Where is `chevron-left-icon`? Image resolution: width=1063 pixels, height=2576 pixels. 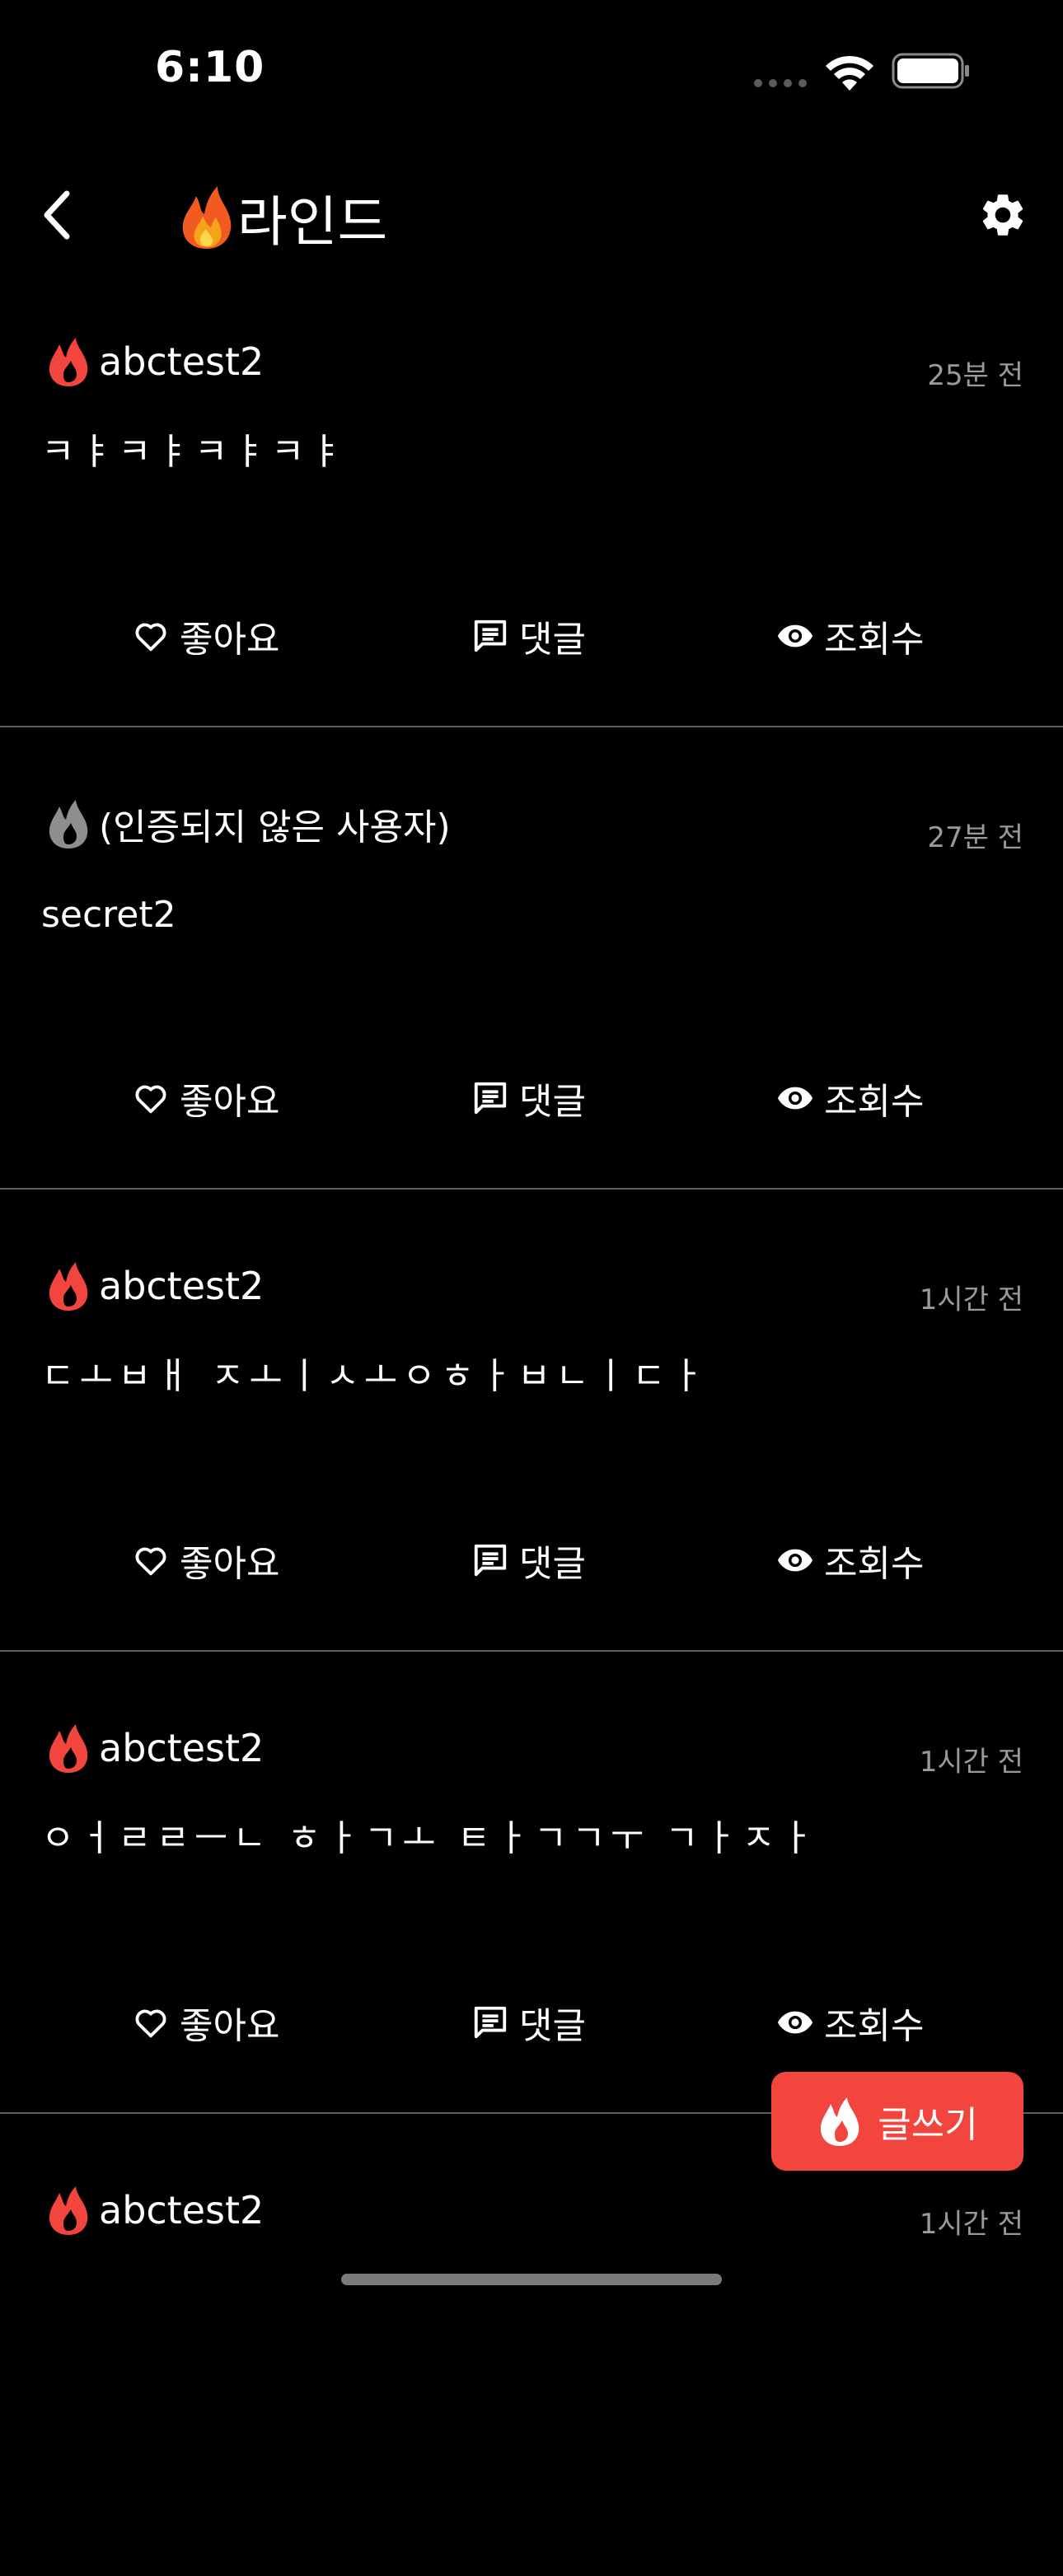 chevron-left-icon is located at coordinates (57, 215).